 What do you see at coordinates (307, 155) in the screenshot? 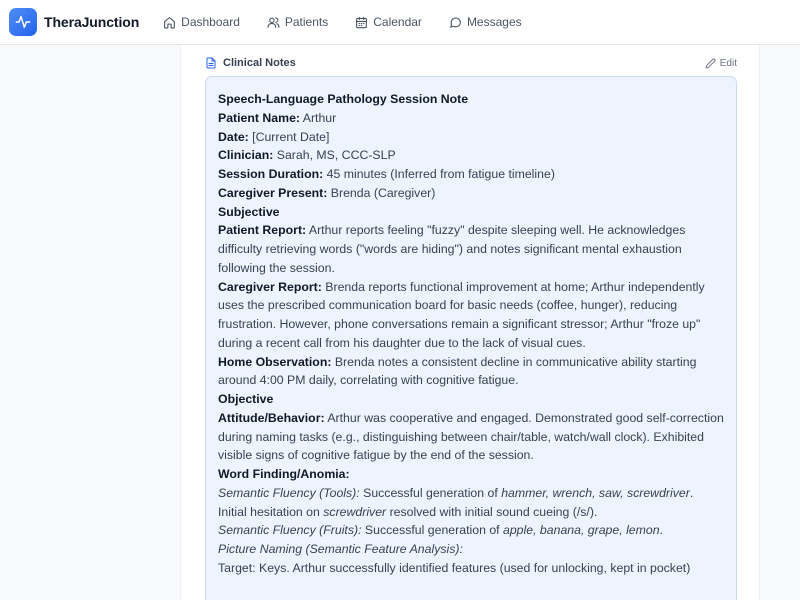
I see `note-clinician: Clinician: Sarah, MS, CCC-SLP` at bounding box center [307, 155].